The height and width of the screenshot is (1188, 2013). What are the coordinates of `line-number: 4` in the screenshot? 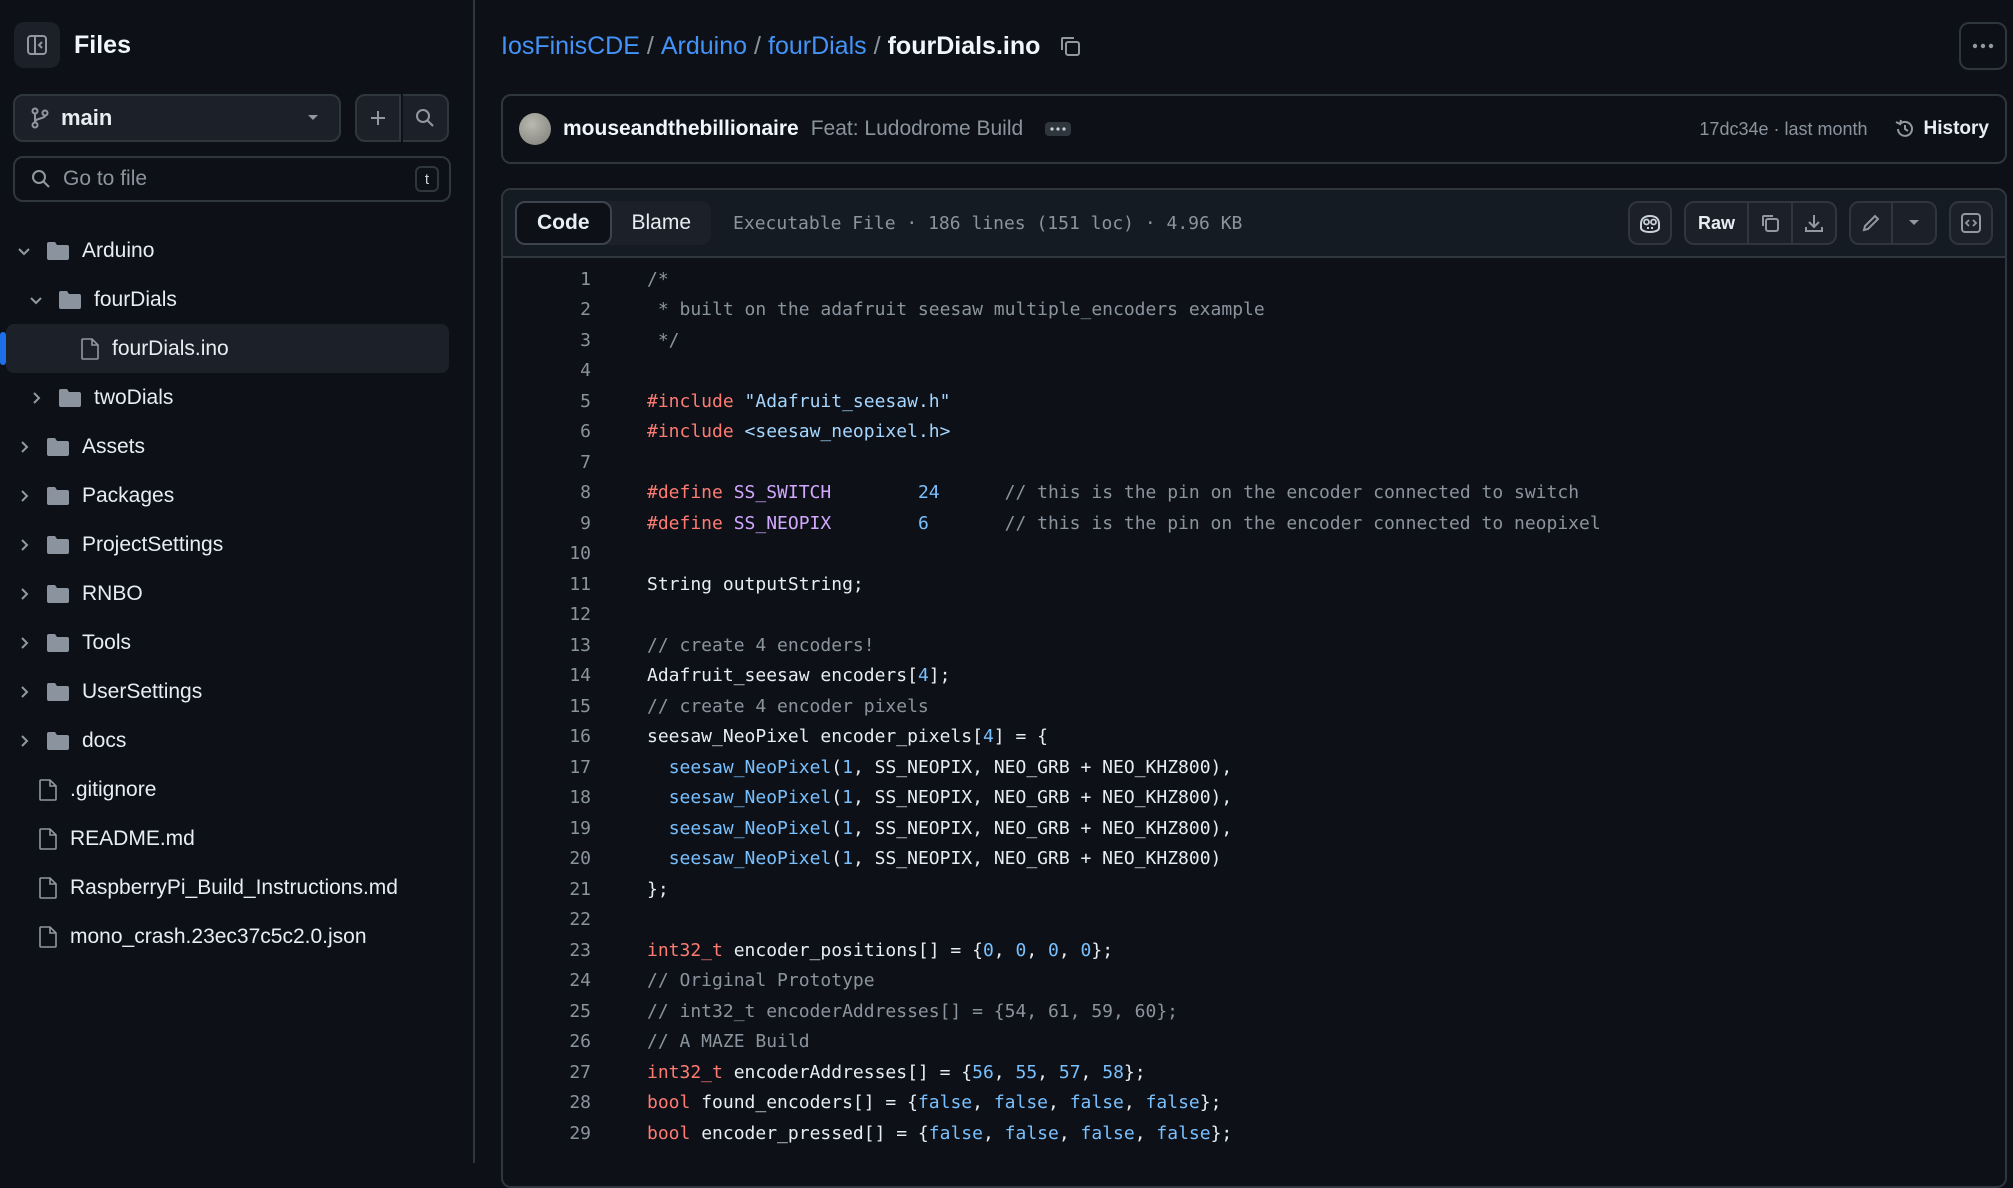 It's located at (547, 370).